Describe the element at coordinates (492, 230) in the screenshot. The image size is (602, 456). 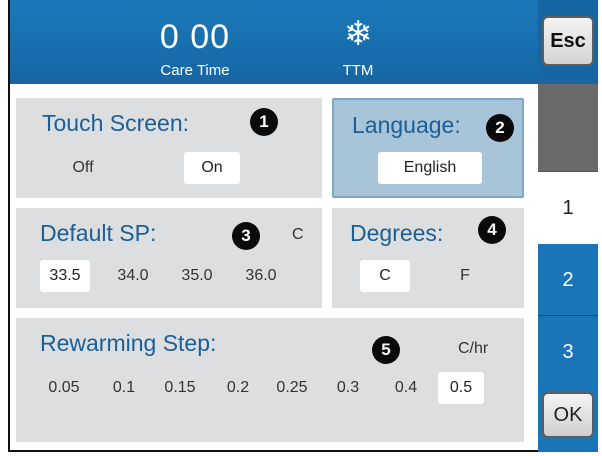
I see `badge-4: 4` at that location.